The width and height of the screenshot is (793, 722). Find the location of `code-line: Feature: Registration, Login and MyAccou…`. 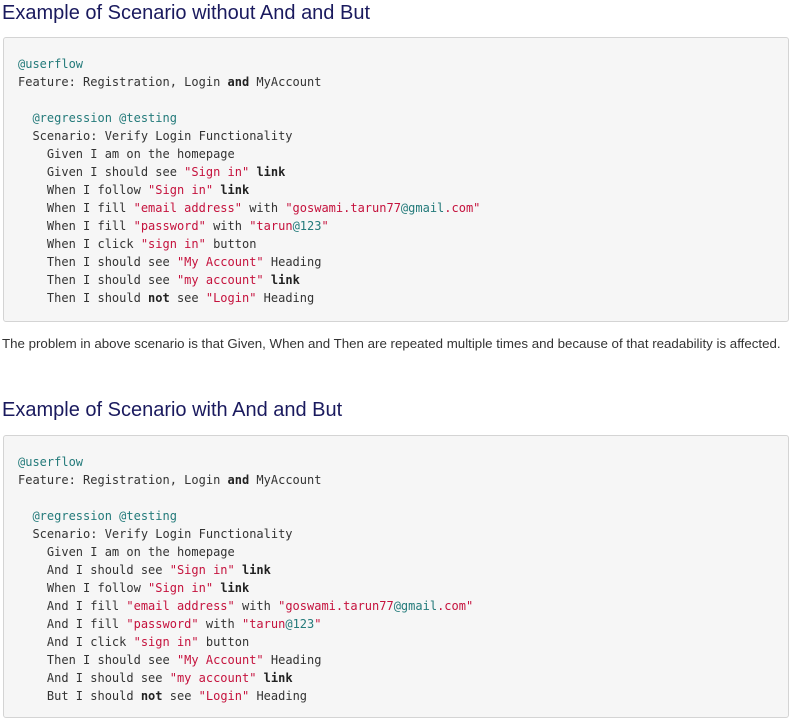

code-line: Feature: Registration, Login and MyAccou… is located at coordinates (403, 480).